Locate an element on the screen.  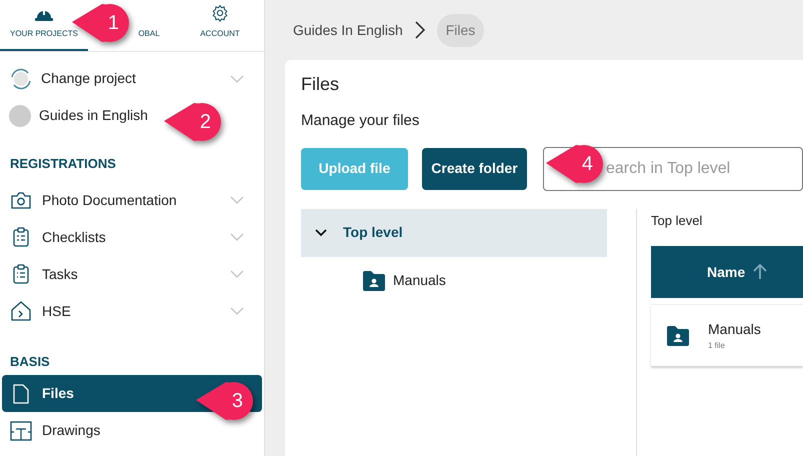
drawing-icon is located at coordinates (21, 430).